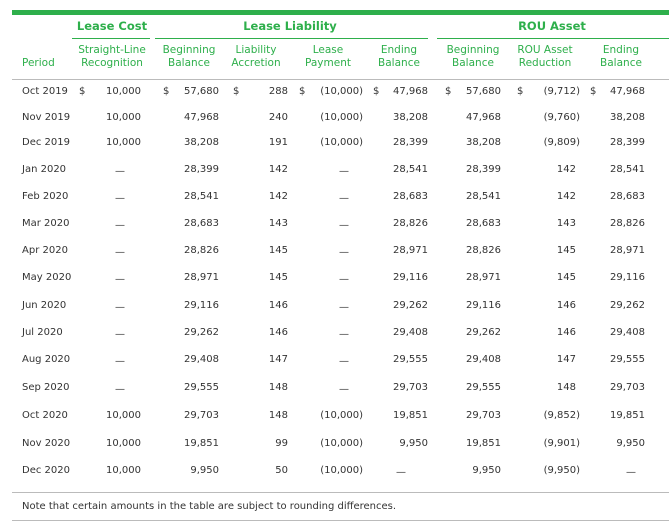 Image resolution: width=670 pixels, height=530 pixels. Describe the element at coordinates (46, 443) in the screenshot. I see `cell-period: Nov 2020` at that location.